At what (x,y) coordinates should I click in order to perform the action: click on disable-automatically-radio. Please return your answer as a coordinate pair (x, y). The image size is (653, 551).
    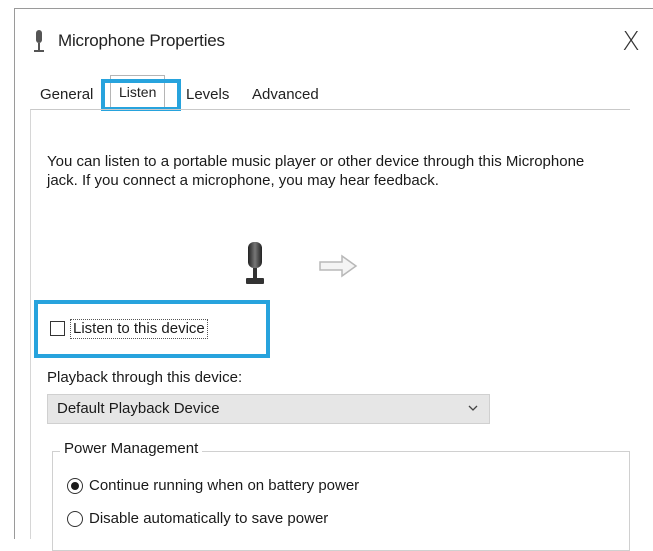
    Looking at the image, I should click on (75, 519).